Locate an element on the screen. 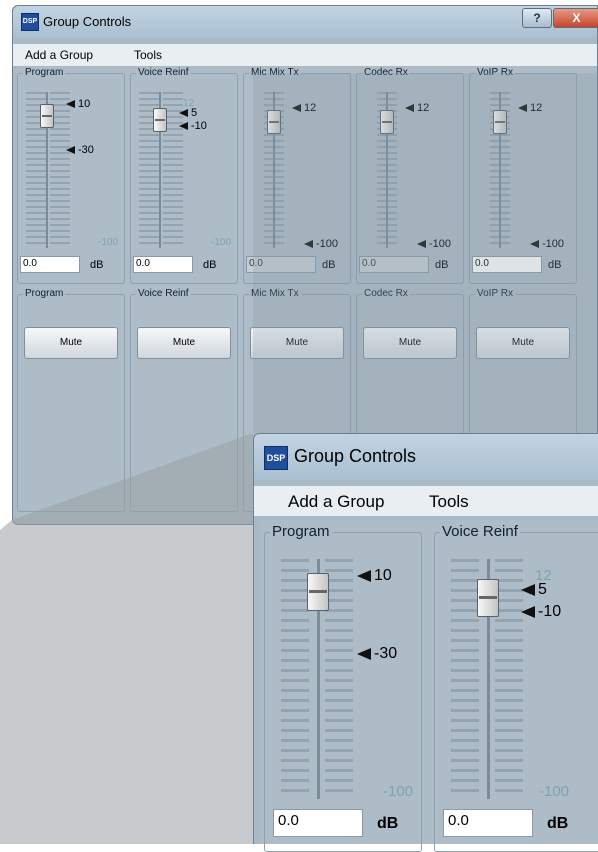 The image size is (598, 852). panel-label: Program is located at coordinates (301, 531).